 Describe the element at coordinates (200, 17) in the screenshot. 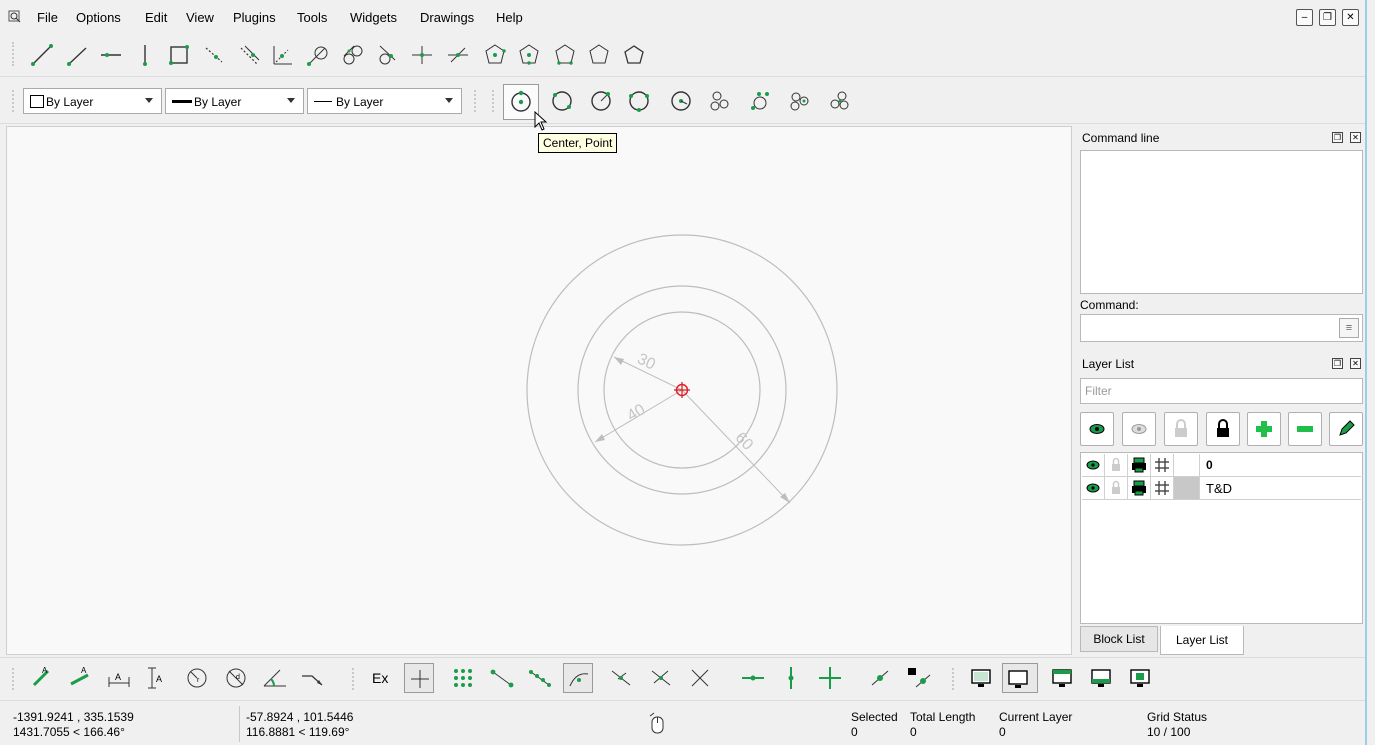

I see `menu-view: View` at that location.